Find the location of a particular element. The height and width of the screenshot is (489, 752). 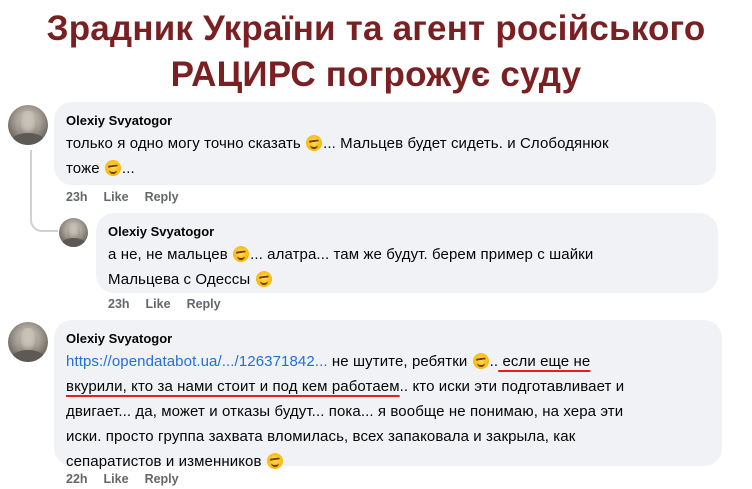

underlined-text: если еще не is located at coordinates (544, 361).